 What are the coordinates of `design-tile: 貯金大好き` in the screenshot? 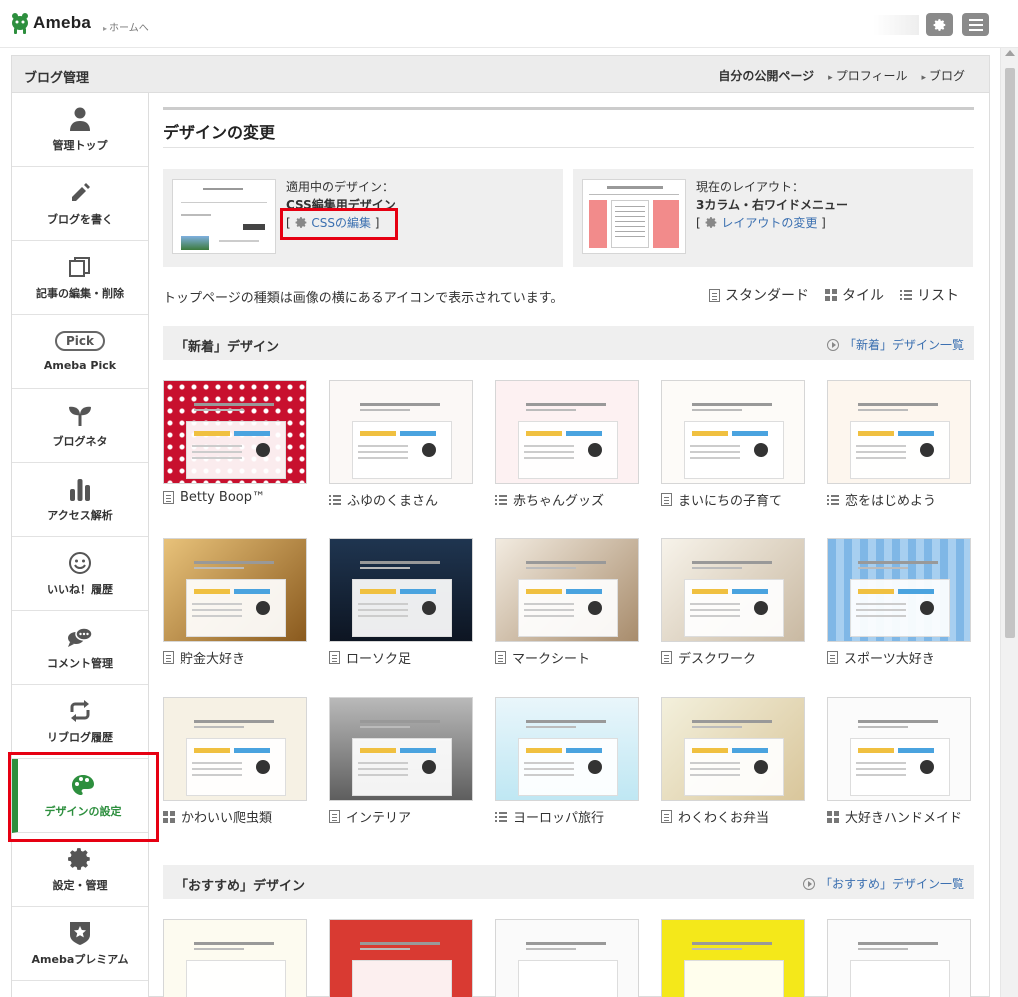 It's located at (235, 602).